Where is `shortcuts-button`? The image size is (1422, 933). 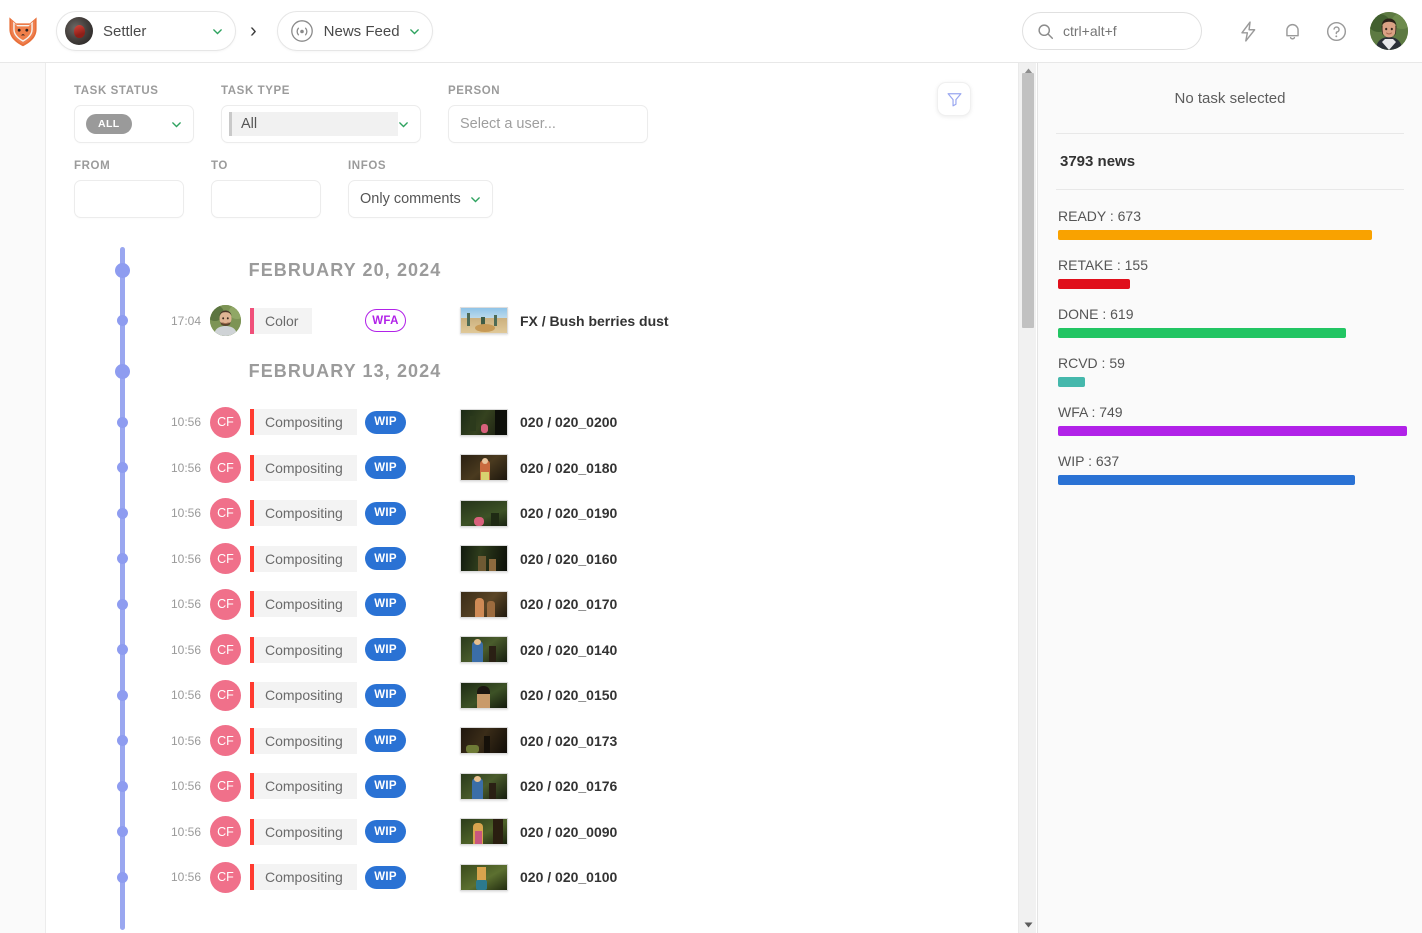
shortcuts-button is located at coordinates (1248, 31).